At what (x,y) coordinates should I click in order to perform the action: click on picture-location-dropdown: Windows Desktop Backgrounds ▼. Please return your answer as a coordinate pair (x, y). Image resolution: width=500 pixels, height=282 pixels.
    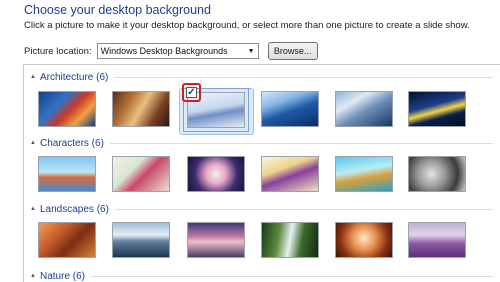
    Looking at the image, I should click on (177, 51).